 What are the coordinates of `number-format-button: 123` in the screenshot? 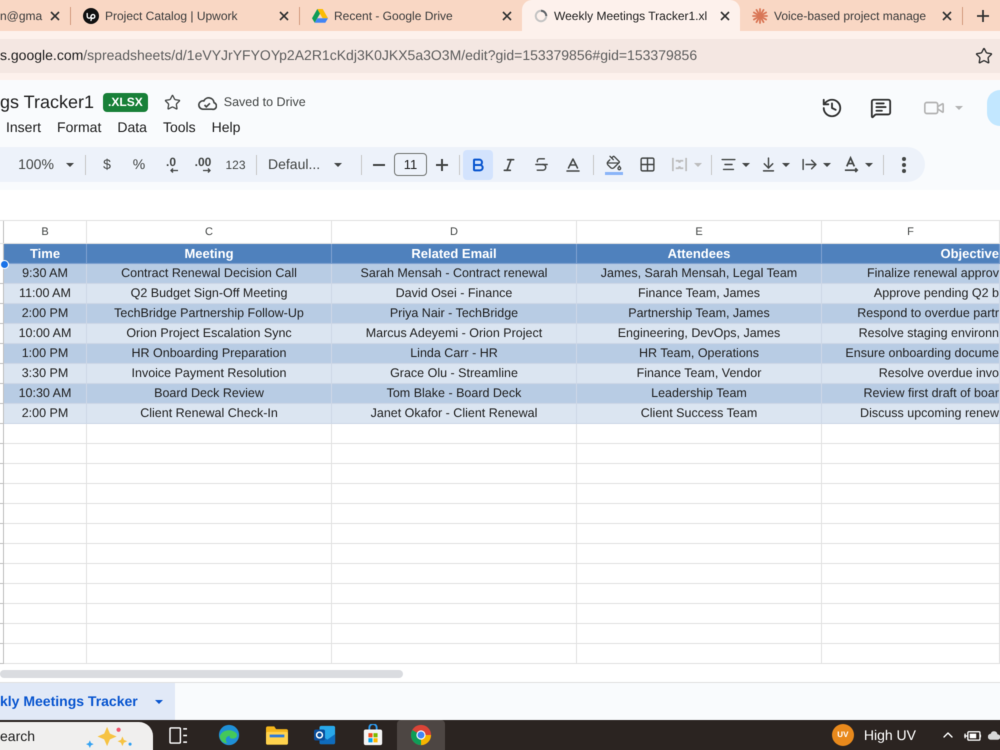 It's located at (235, 164).